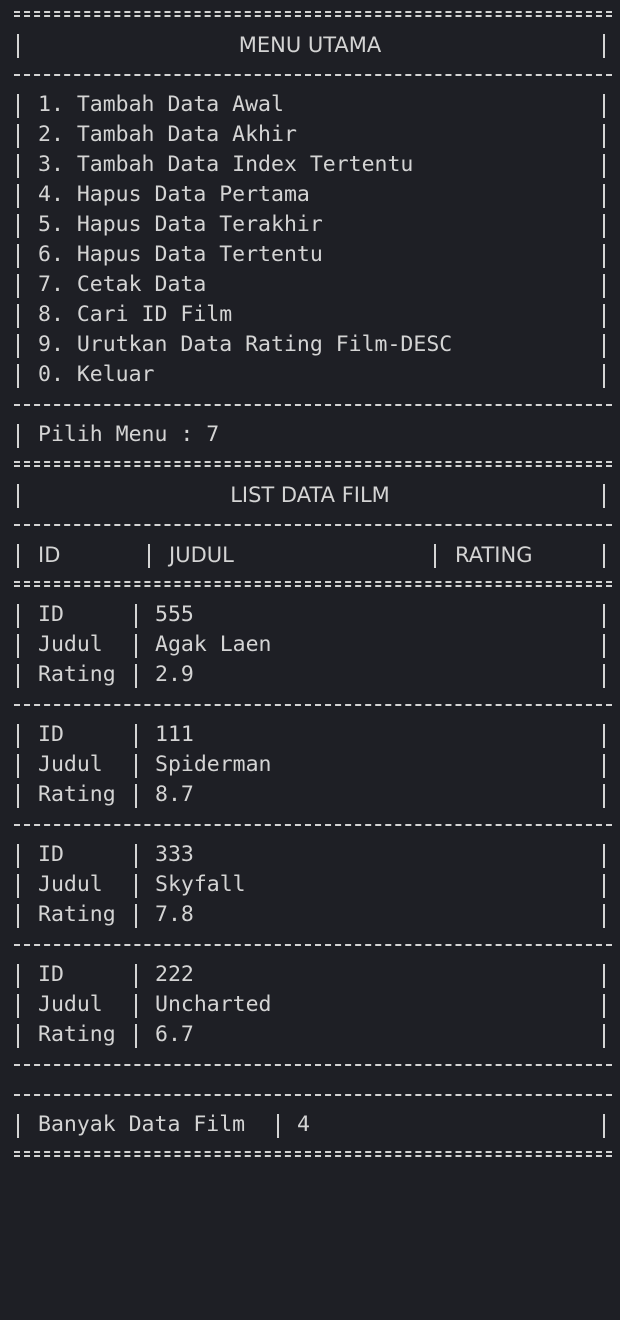 Image resolution: width=620 pixels, height=1320 pixels. I want to click on menu-item-label: 1. Tambah Data Awal, so click(161, 104).